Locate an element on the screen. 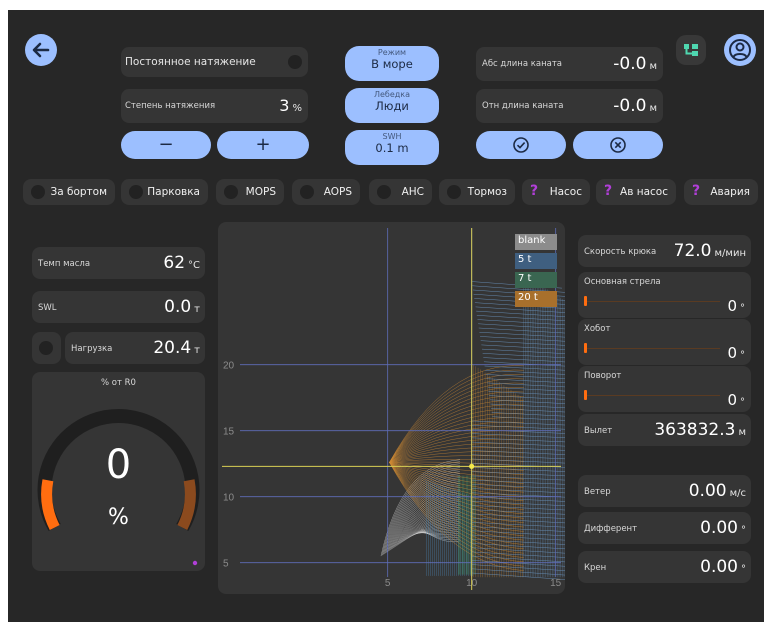 The image size is (766, 622). hook-speed-panel: Скорость крюка 72.0 м/мин is located at coordinates (664, 251).